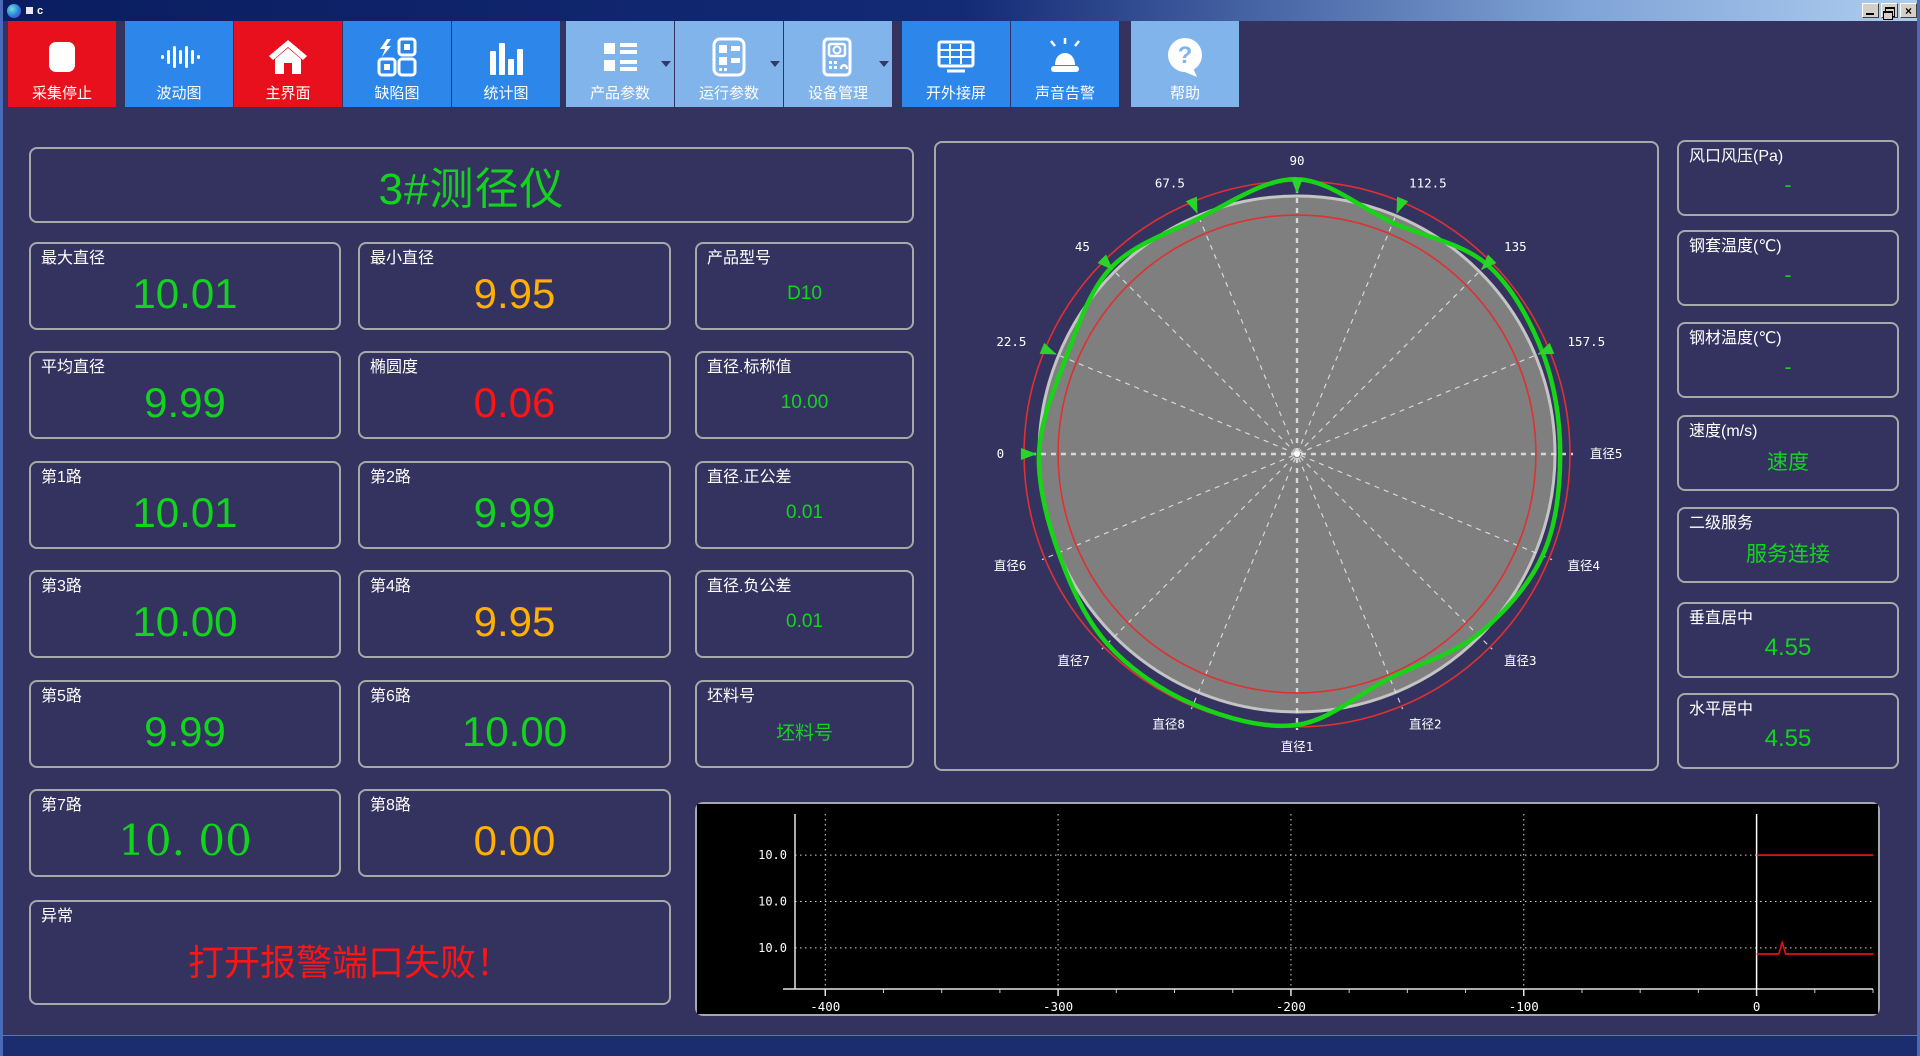 The height and width of the screenshot is (1056, 1920). Describe the element at coordinates (1168, 724) in the screenshot. I see `svg-text: 直径8` at that location.